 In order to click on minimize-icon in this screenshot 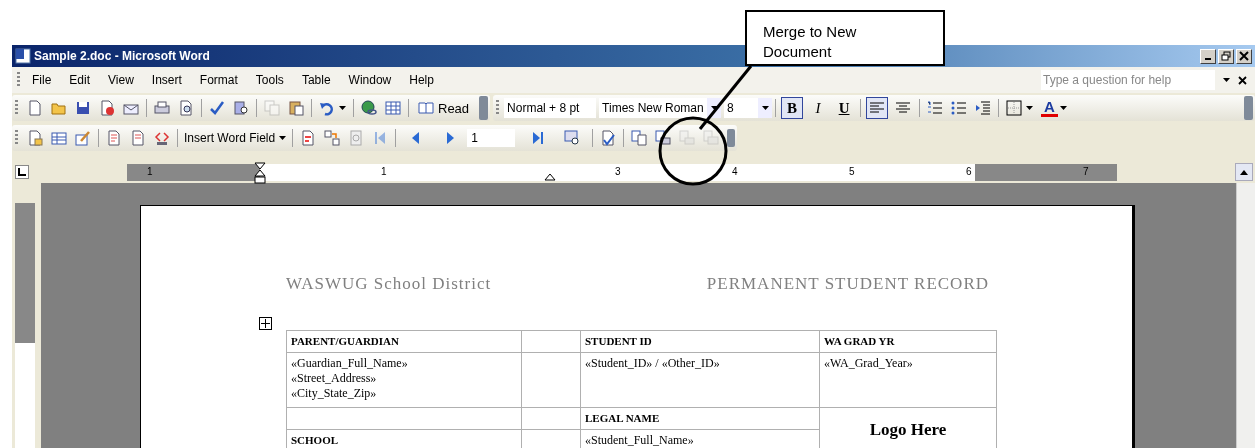, I will do `click(1208, 59)`.